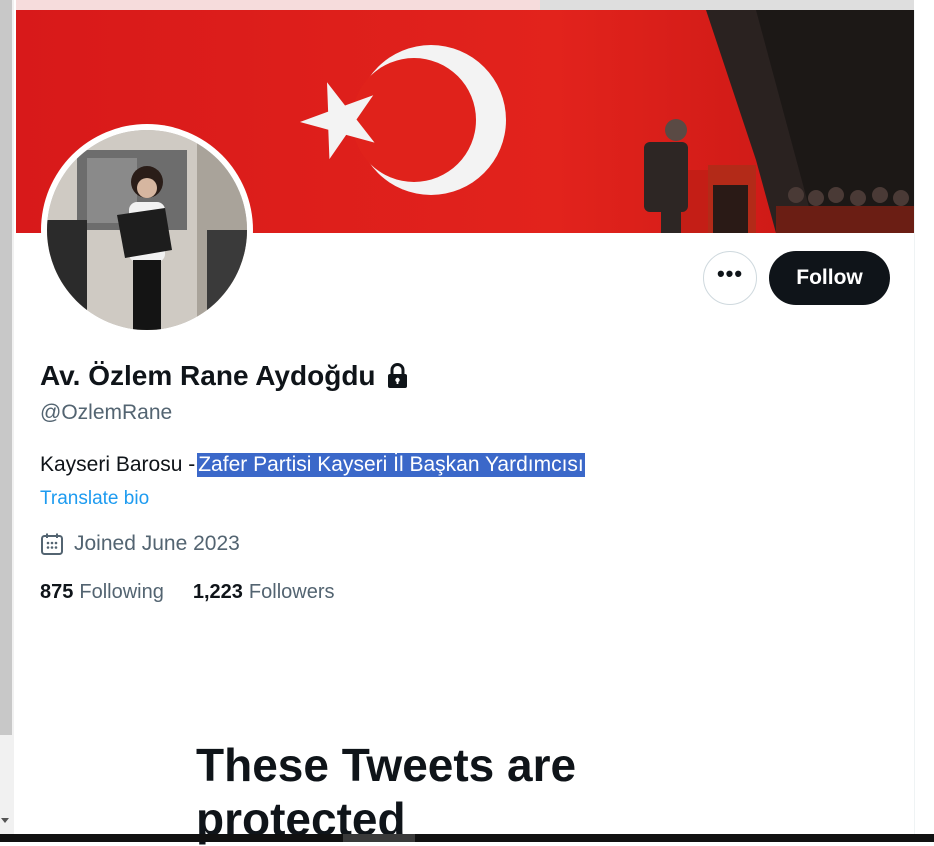 This screenshot has height=846, width=934. I want to click on profile-stats: 875 Following 1,223 Followers, so click(202, 592).